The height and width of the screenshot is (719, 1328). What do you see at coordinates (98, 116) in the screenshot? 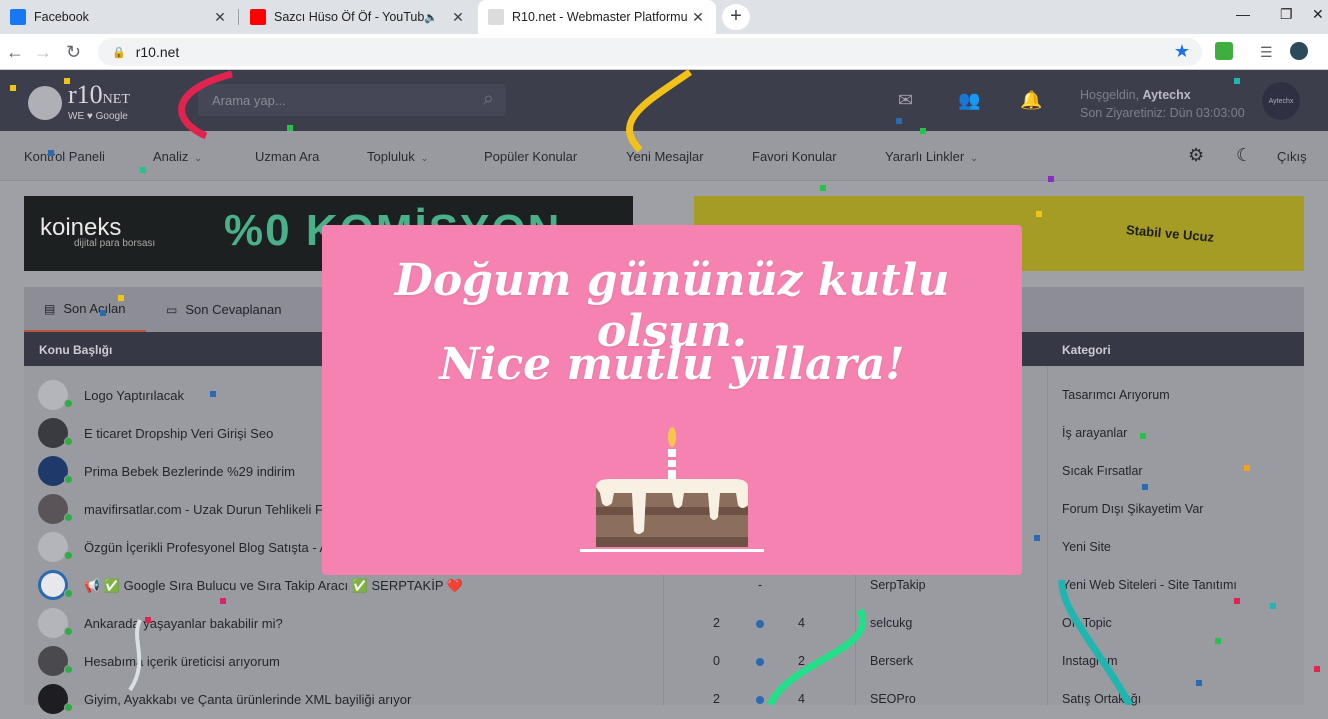
I see `logo-tagline: WE ♥ Google` at bounding box center [98, 116].